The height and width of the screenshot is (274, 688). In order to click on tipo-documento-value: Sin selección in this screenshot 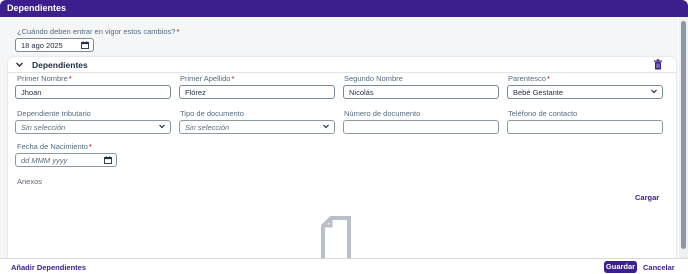, I will do `click(207, 127)`.